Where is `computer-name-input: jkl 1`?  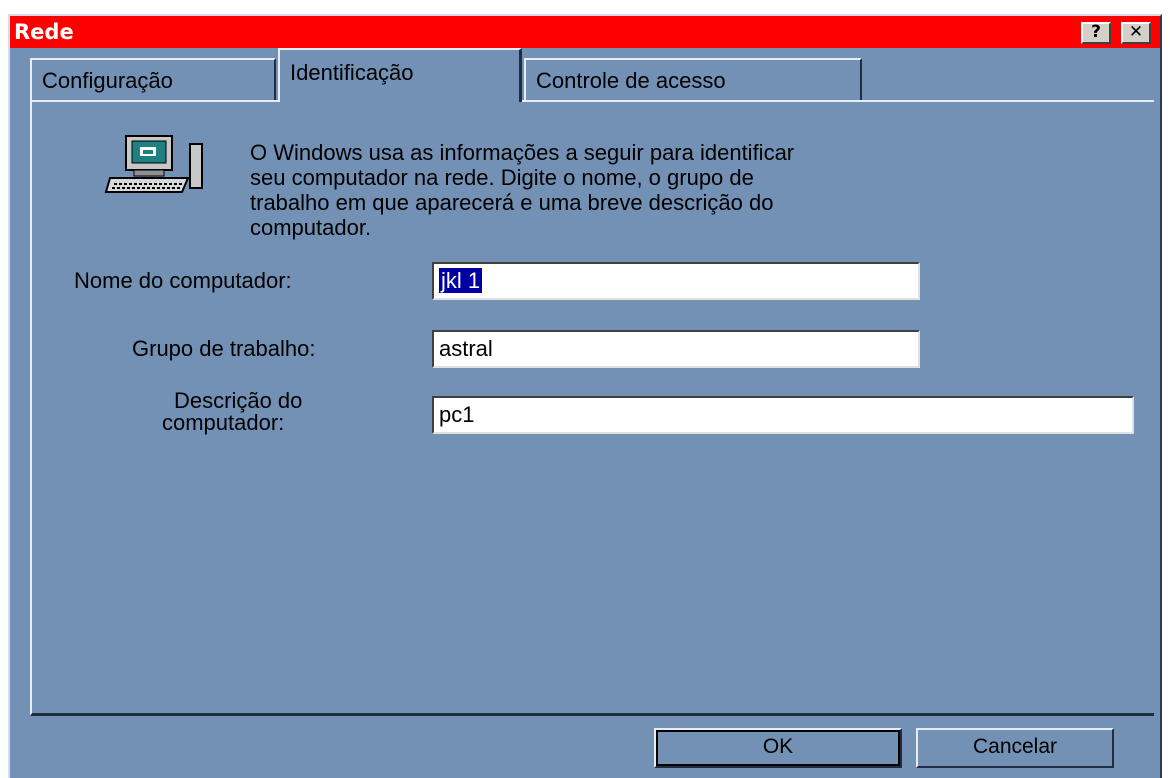 computer-name-input: jkl 1 is located at coordinates (676, 281).